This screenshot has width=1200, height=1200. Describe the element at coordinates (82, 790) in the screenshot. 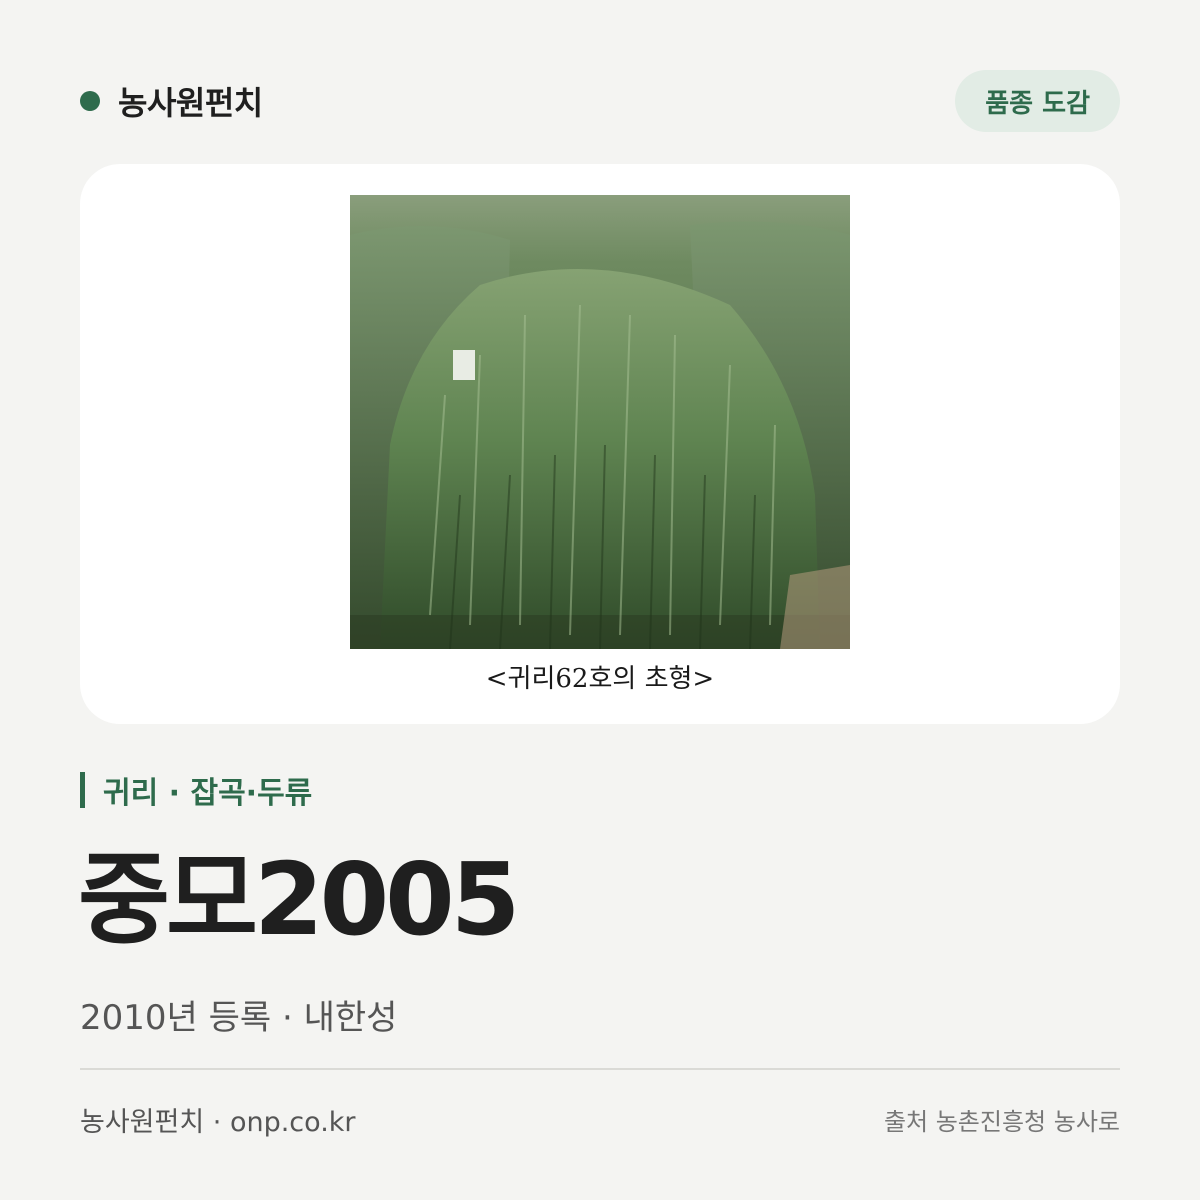

I see `category-bar-icon` at that location.